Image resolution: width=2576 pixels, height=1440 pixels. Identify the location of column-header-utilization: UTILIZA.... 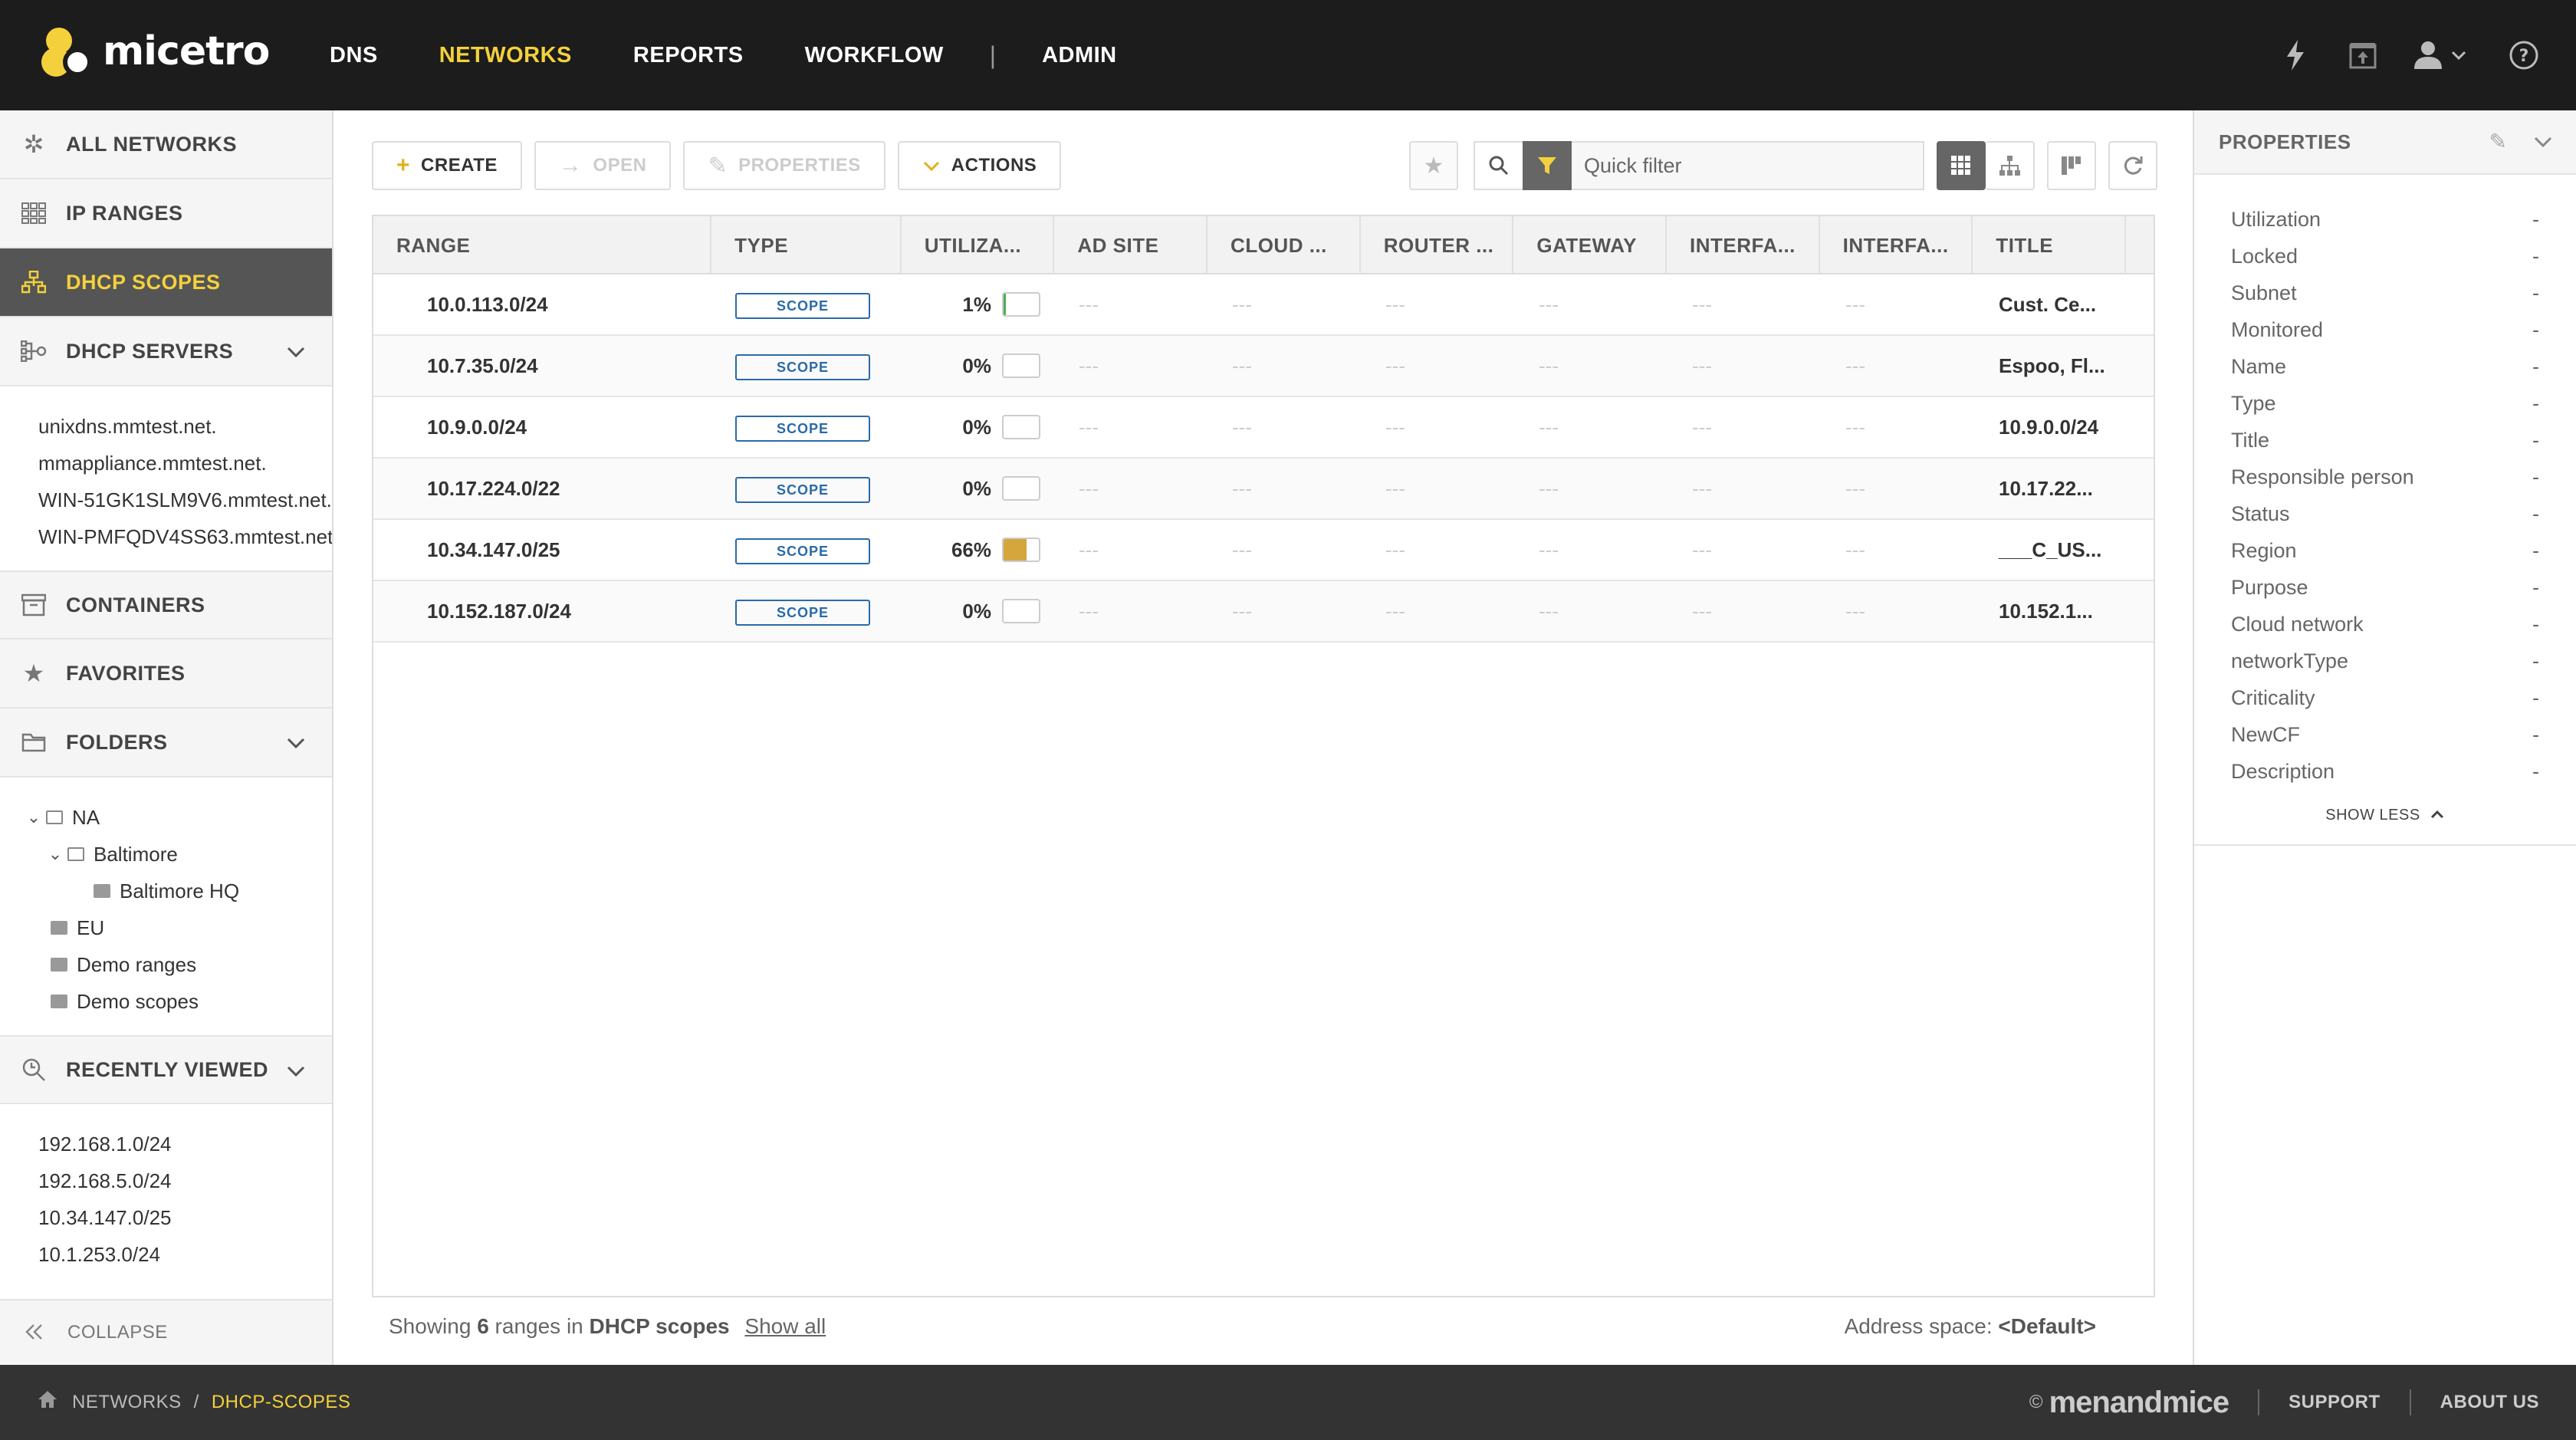
(979, 245).